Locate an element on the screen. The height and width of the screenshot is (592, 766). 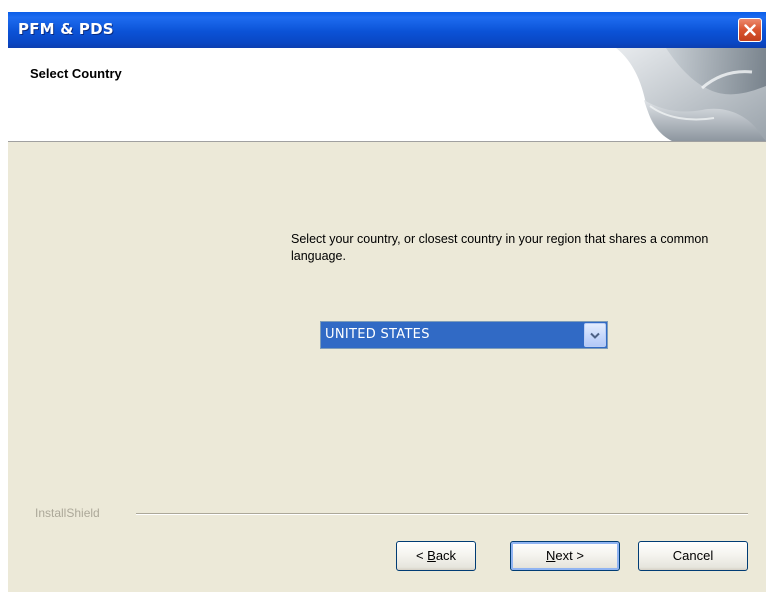
footer-separator is located at coordinates (442, 514).